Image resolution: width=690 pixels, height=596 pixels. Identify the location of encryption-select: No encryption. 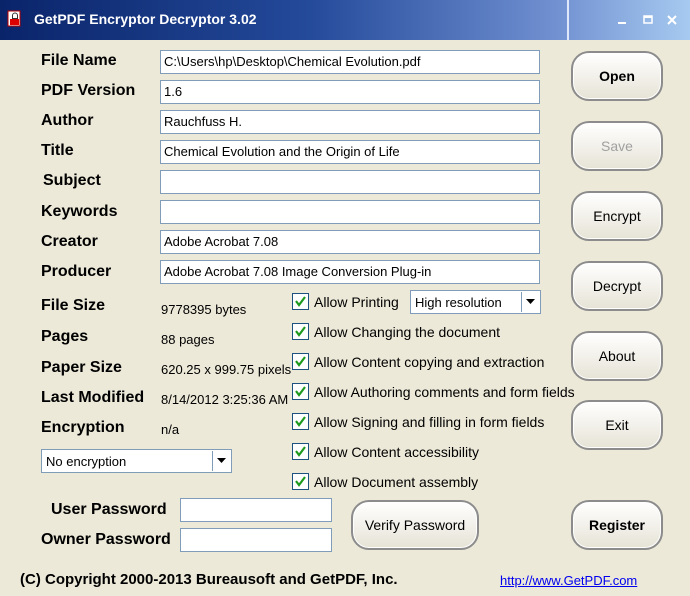
(136, 461).